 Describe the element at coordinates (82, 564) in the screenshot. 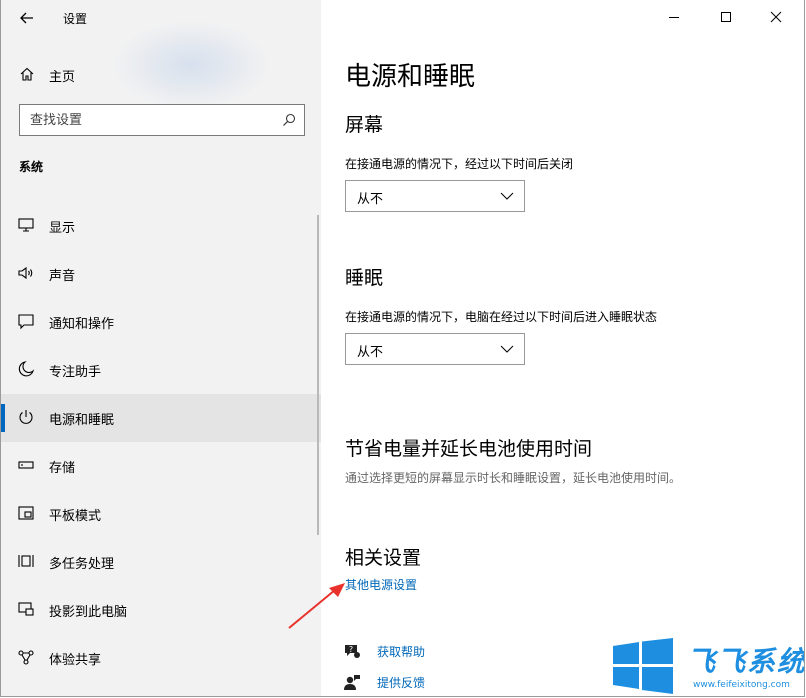

I see `sidebar-item-label: 多任务处理` at that location.